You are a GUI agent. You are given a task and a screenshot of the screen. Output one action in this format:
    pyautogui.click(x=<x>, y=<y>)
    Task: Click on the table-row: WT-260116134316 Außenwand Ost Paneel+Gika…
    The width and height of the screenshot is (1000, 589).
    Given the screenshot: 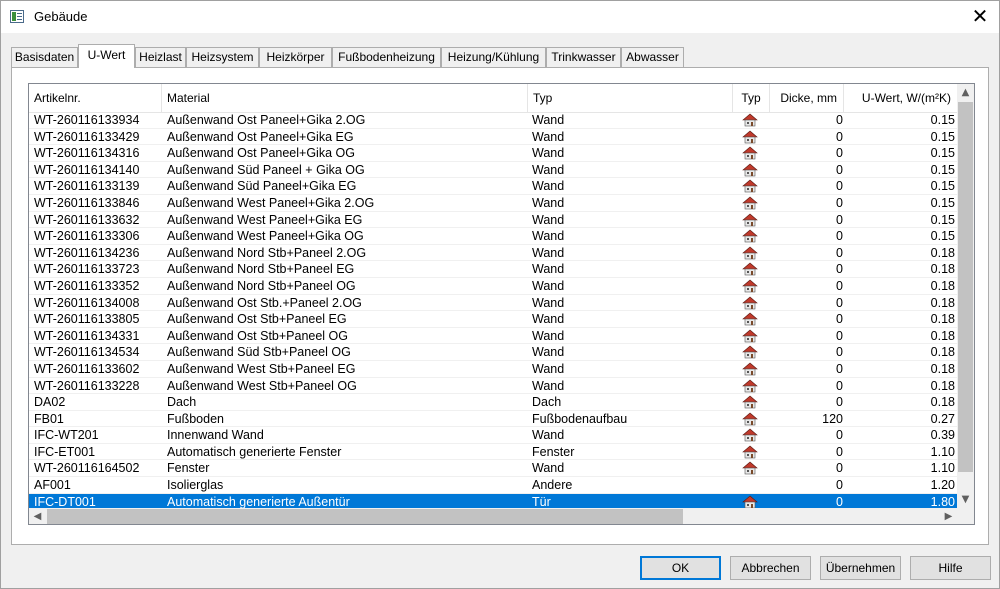 What is the action you would take?
    pyautogui.click(x=493, y=153)
    